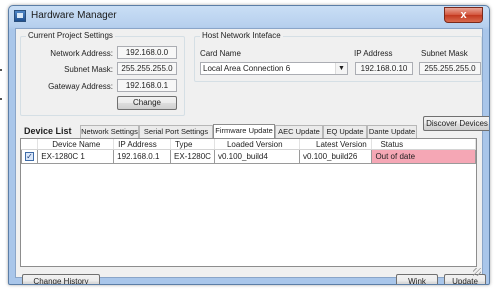 Image resolution: width=499 pixels, height=290 pixels. Describe the element at coordinates (48, 131) in the screenshot. I see `device-list-caption: Device List` at that location.